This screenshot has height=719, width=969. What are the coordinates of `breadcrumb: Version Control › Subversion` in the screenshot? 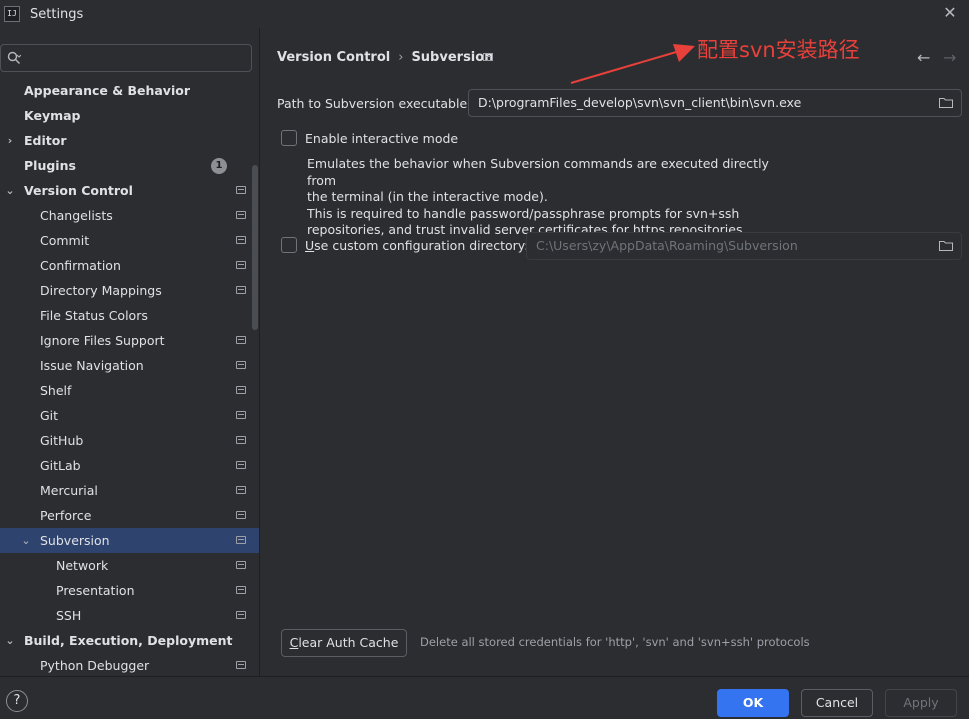 It's located at (385, 57).